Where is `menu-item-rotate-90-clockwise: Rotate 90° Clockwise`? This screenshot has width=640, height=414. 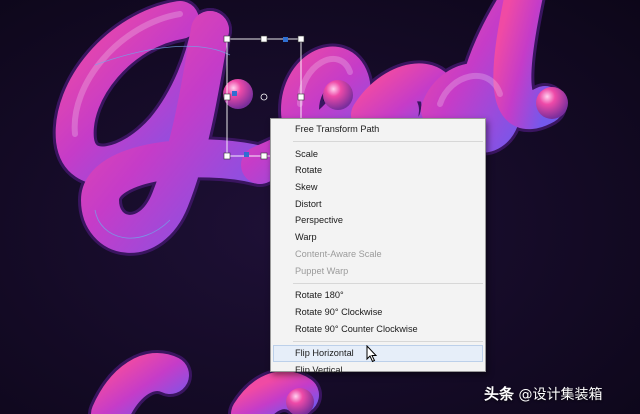 menu-item-rotate-90-clockwise: Rotate 90° Clockwise is located at coordinates (378, 312).